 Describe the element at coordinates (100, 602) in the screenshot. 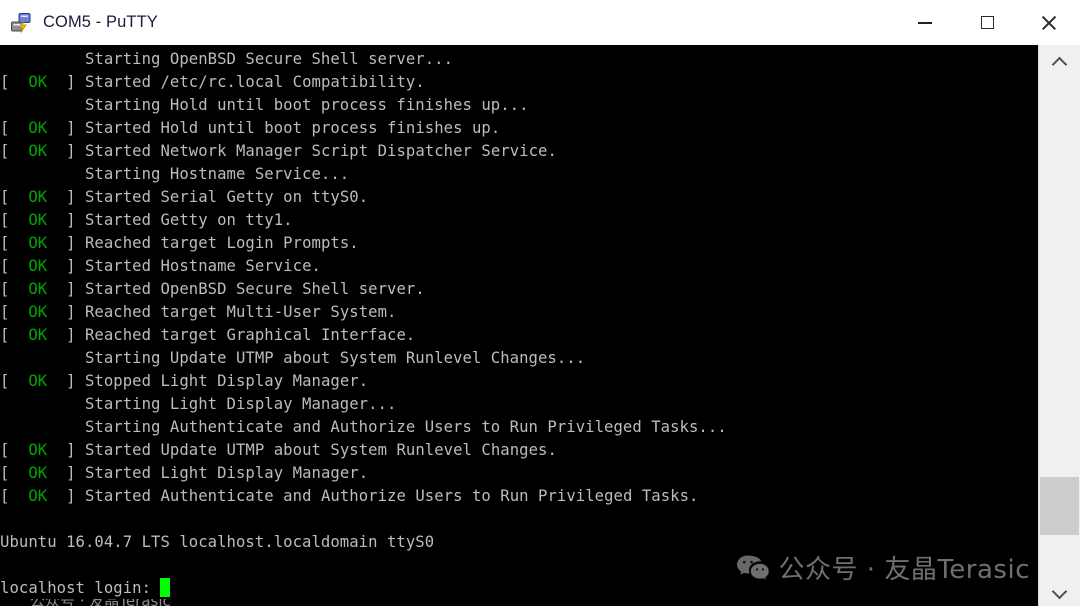

I see `bottom-partial-text: 公众号 · 友晶Terasic` at that location.